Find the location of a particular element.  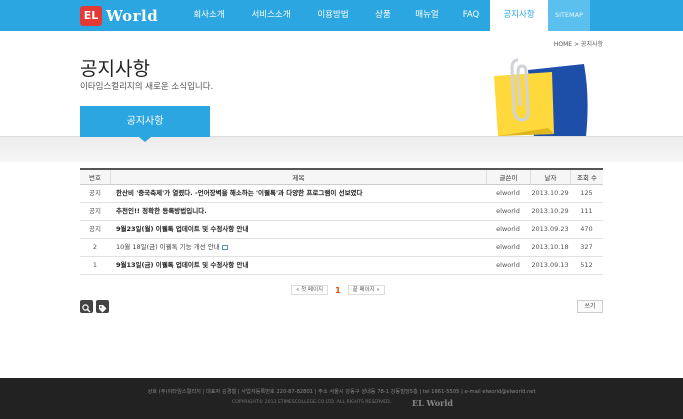

row-views: 327 is located at coordinates (586, 247).